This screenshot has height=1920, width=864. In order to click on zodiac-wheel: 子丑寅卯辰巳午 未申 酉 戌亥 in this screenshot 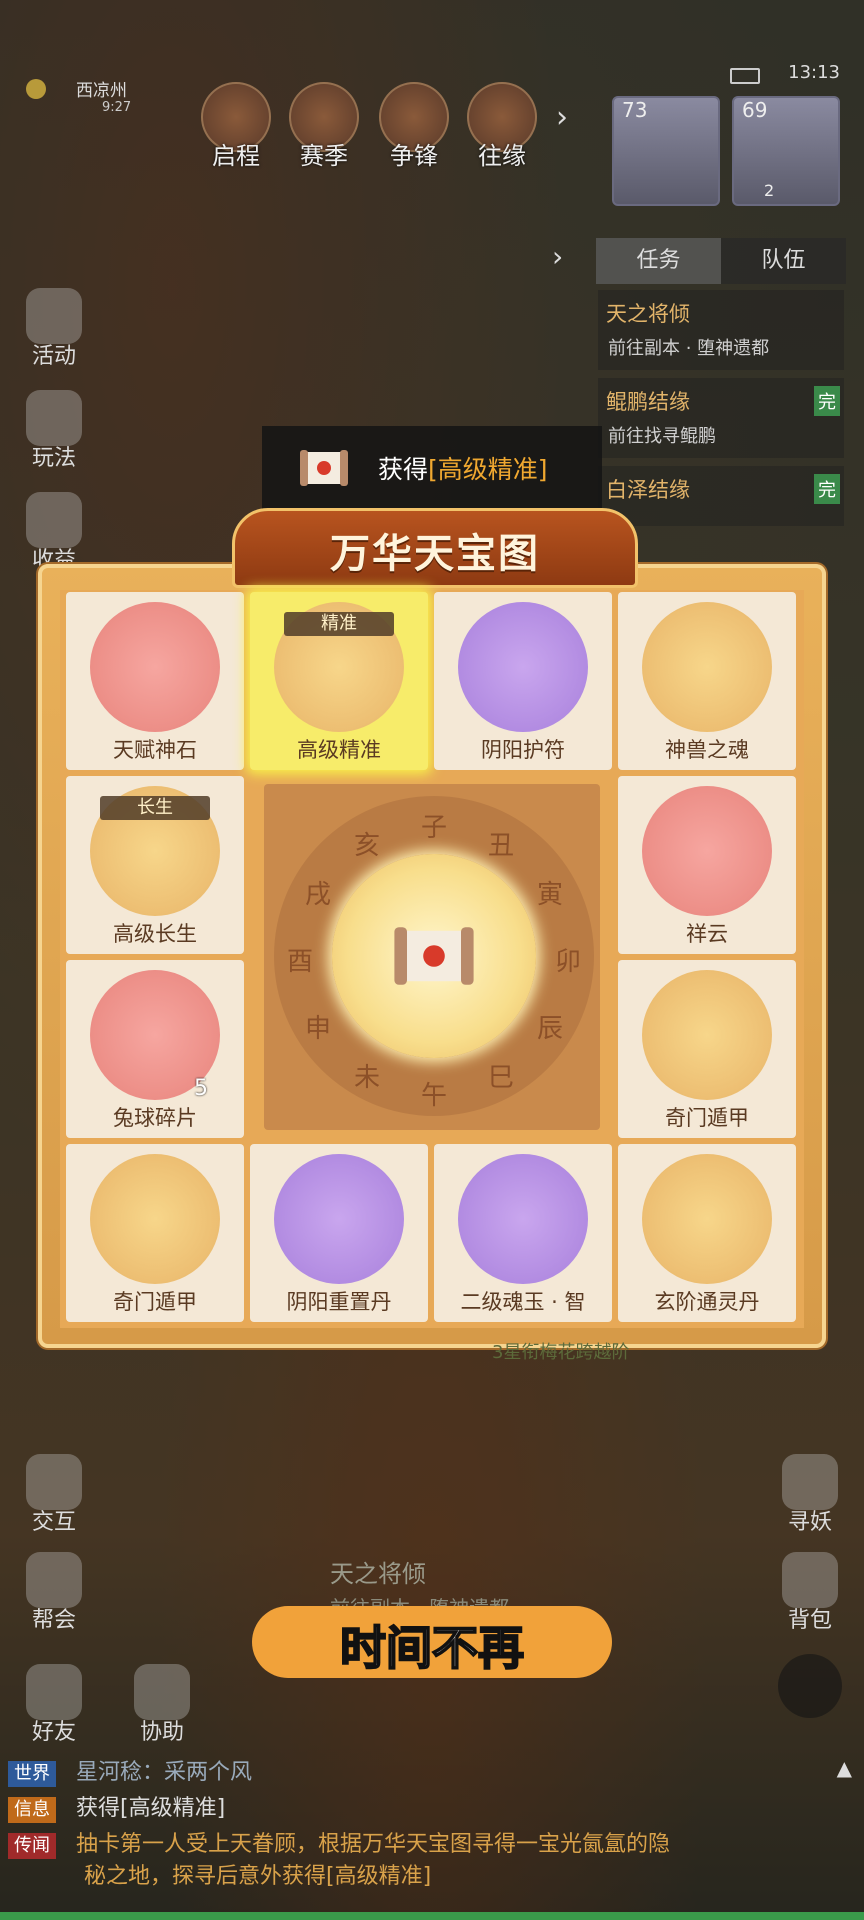, I will do `click(434, 956)`.